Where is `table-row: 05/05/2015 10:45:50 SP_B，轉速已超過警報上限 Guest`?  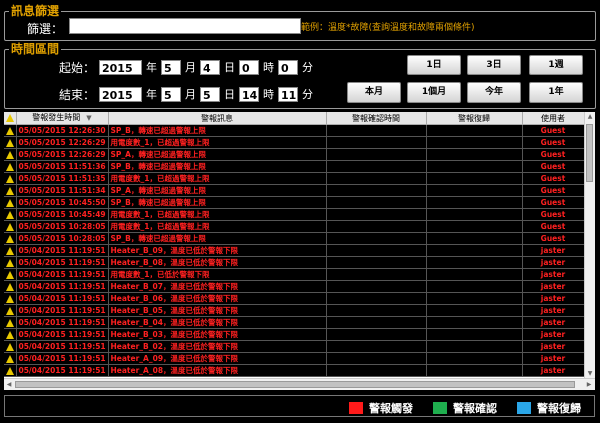
table-row: 05/05/2015 10:45:50 SP_B，轉速已超過警報上限 Guest is located at coordinates (294, 202).